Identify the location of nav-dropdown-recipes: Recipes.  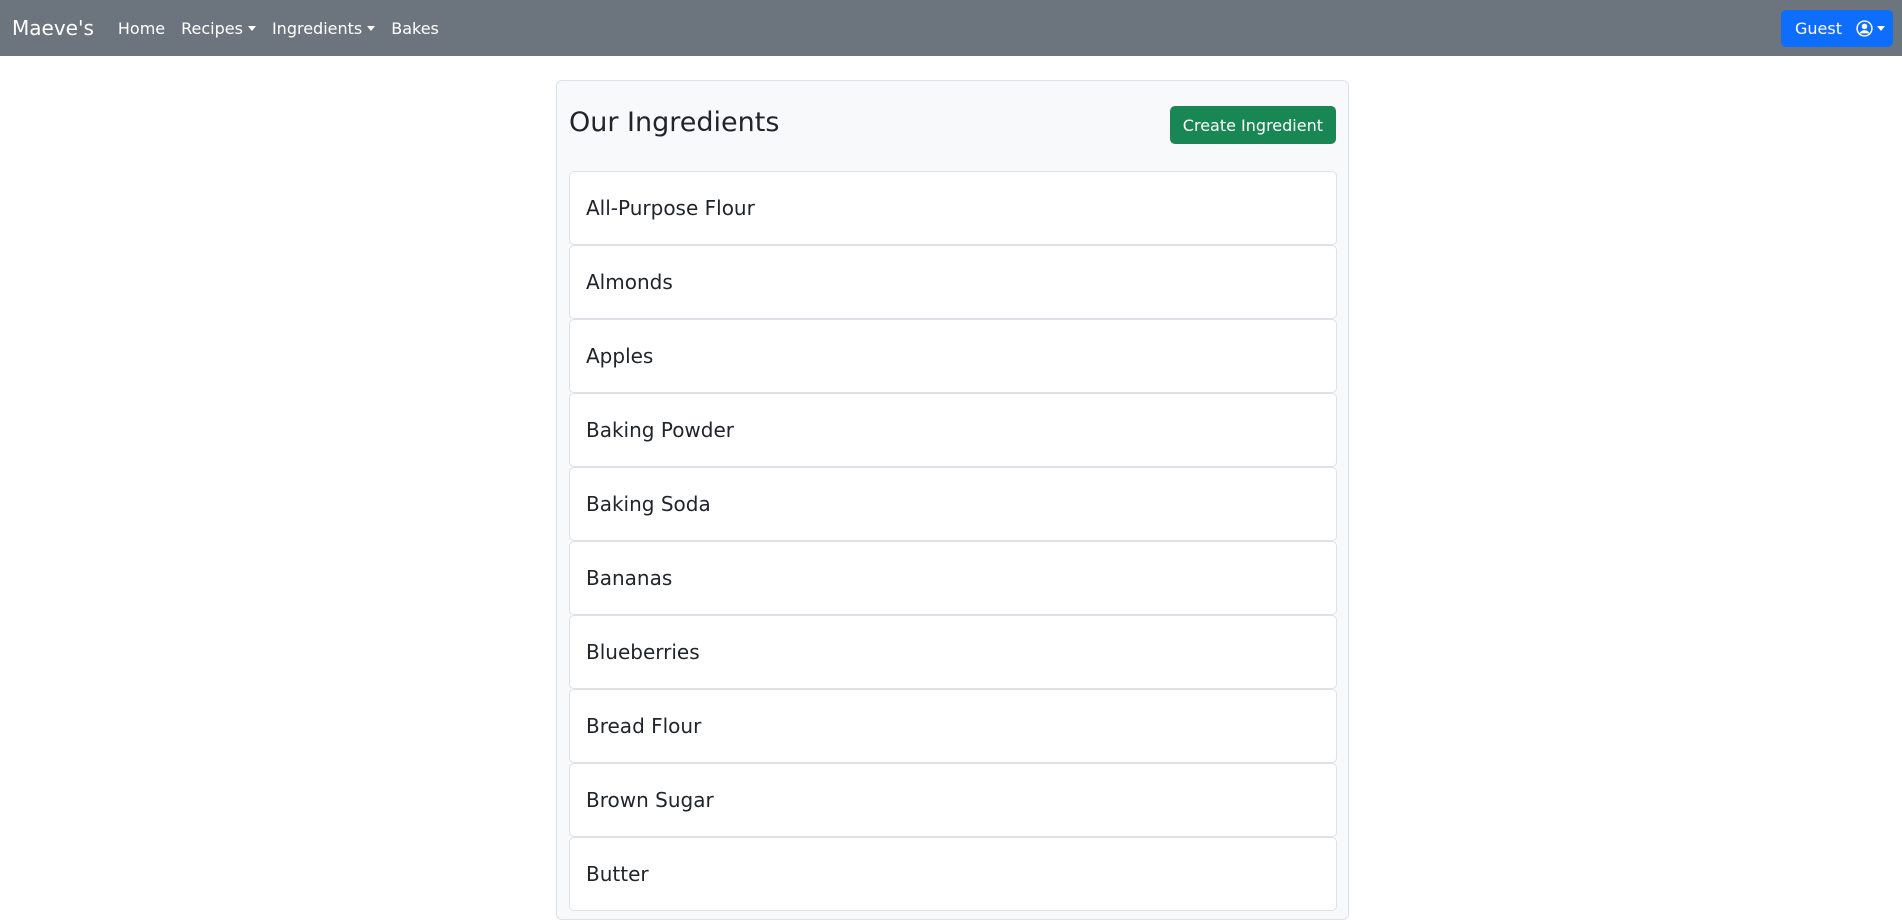
(218, 28).